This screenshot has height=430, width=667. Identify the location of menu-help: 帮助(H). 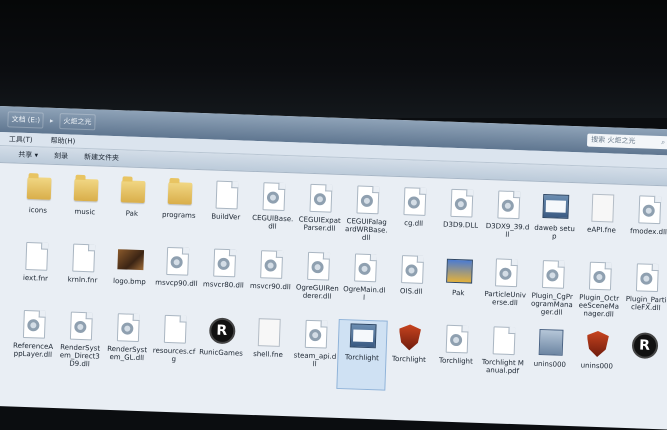
(62, 140).